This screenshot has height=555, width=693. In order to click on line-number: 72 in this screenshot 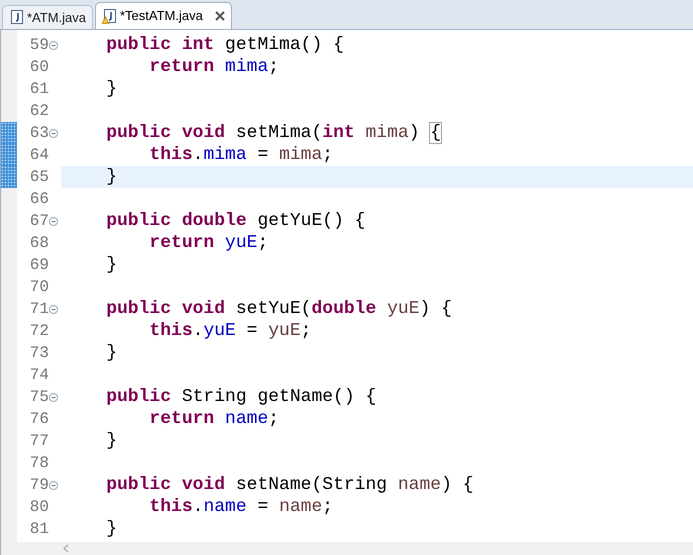, I will do `click(38, 331)`.